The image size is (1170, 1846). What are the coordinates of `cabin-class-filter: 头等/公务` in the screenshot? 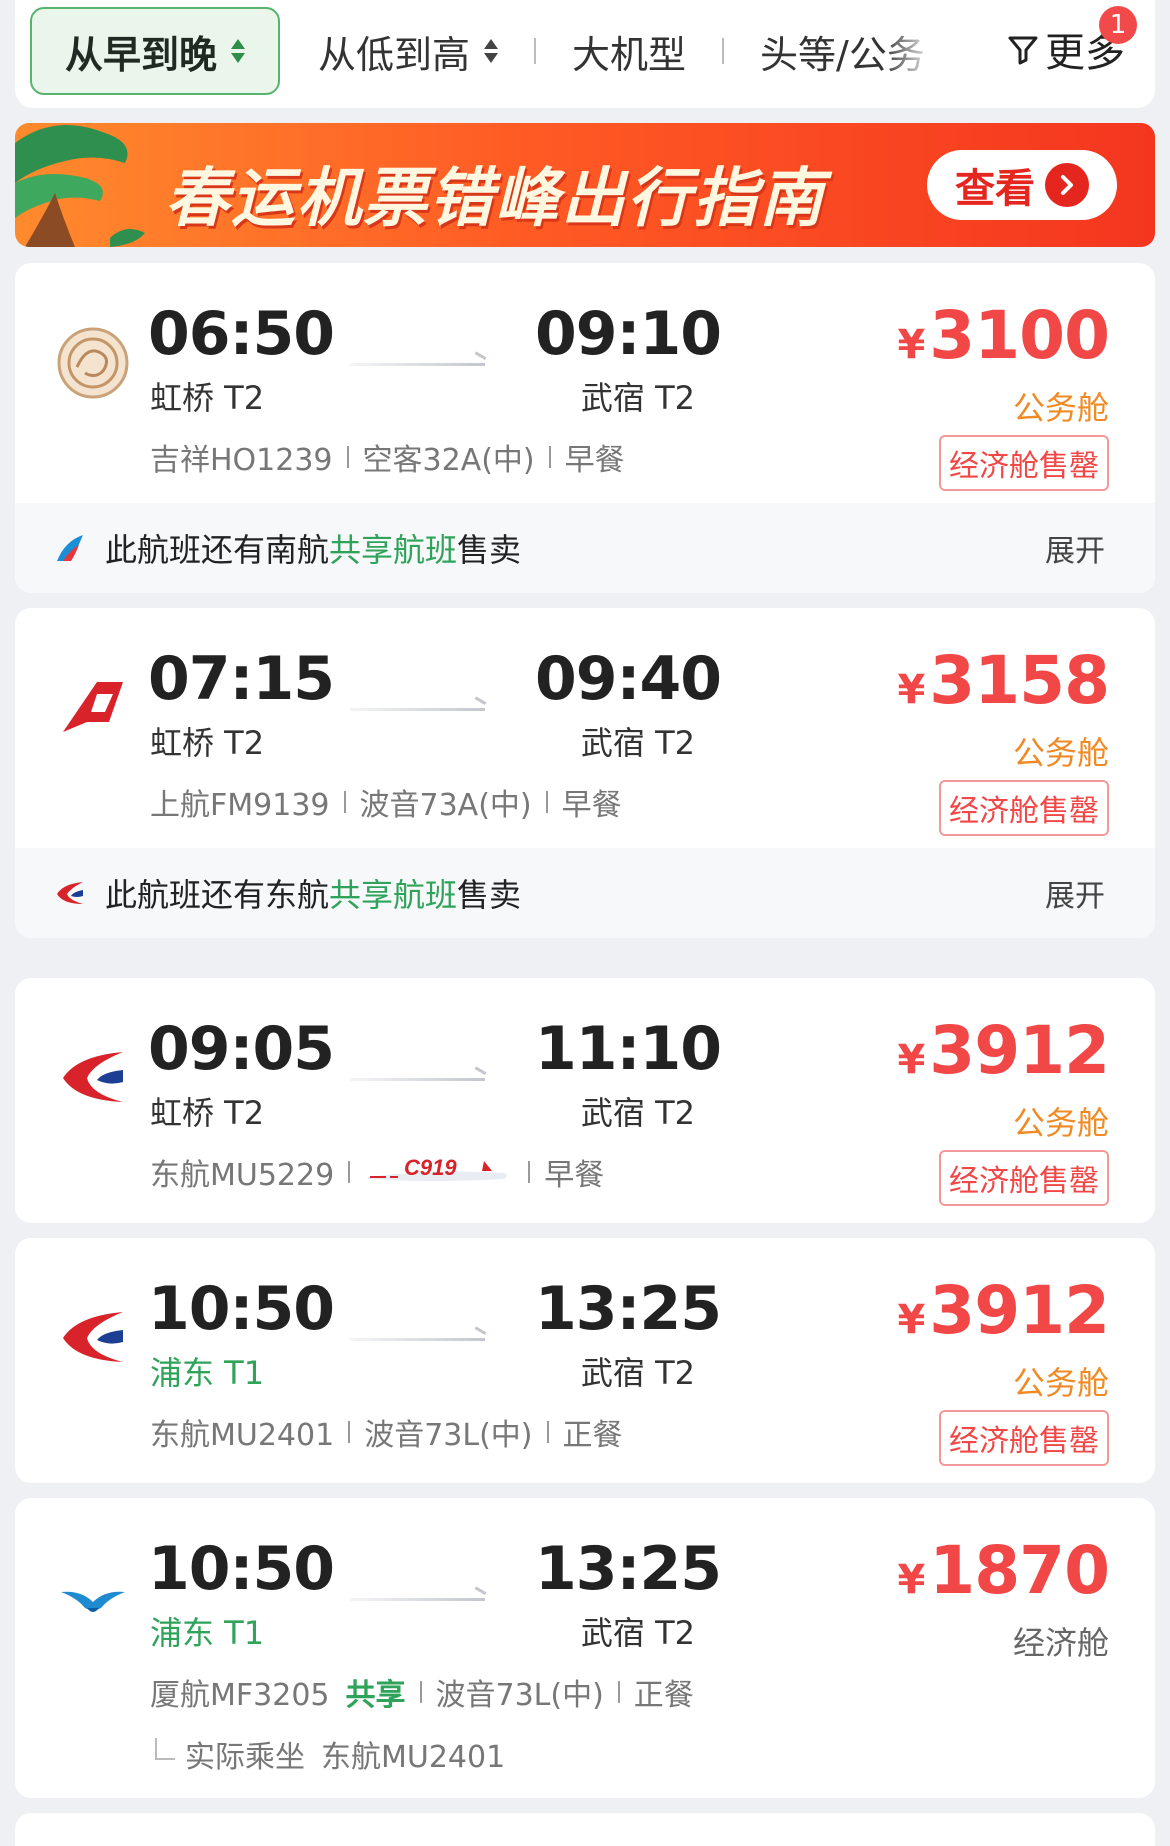 It's located at (847, 51).